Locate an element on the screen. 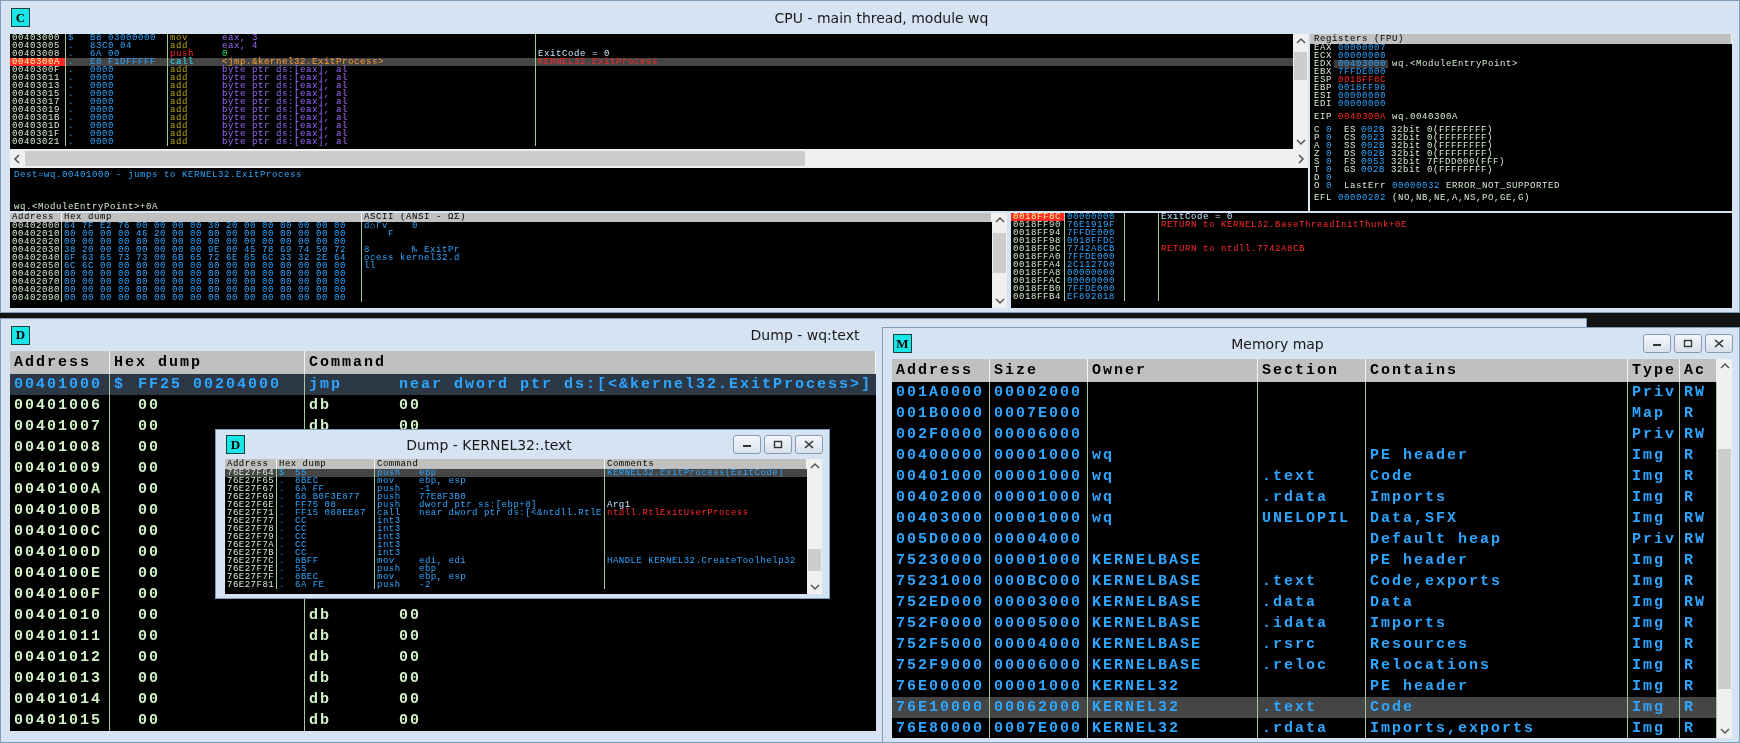 This screenshot has height=743, width=1740. table-row: 00403013 . 0000 add byte ptr ds:[eax], al is located at coordinates (651, 86).